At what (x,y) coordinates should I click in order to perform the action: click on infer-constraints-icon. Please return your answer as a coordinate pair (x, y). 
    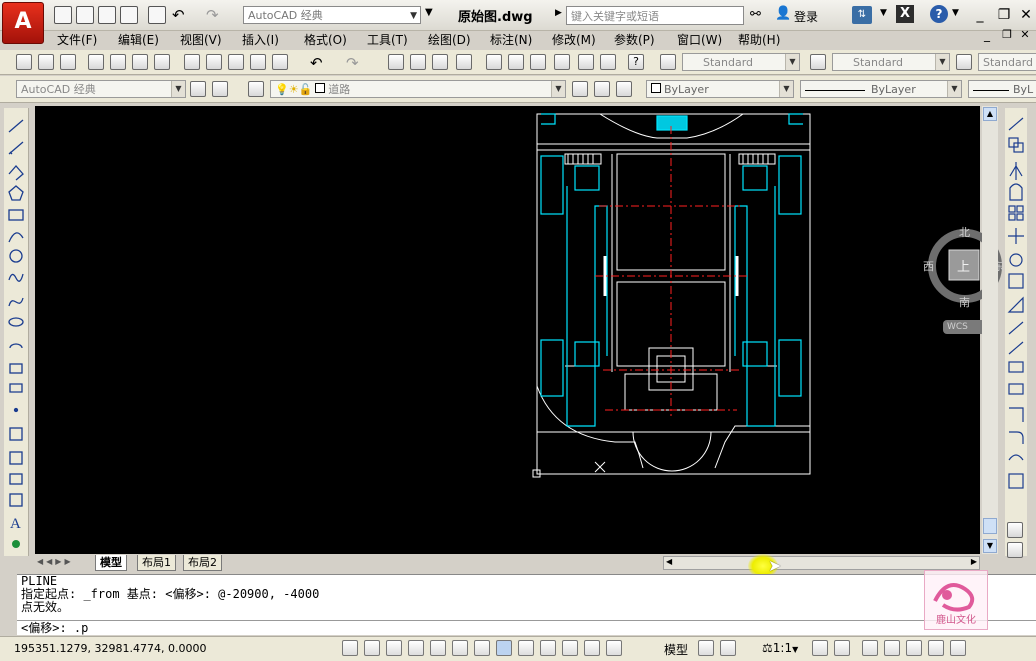
    Looking at the image, I should click on (350, 648).